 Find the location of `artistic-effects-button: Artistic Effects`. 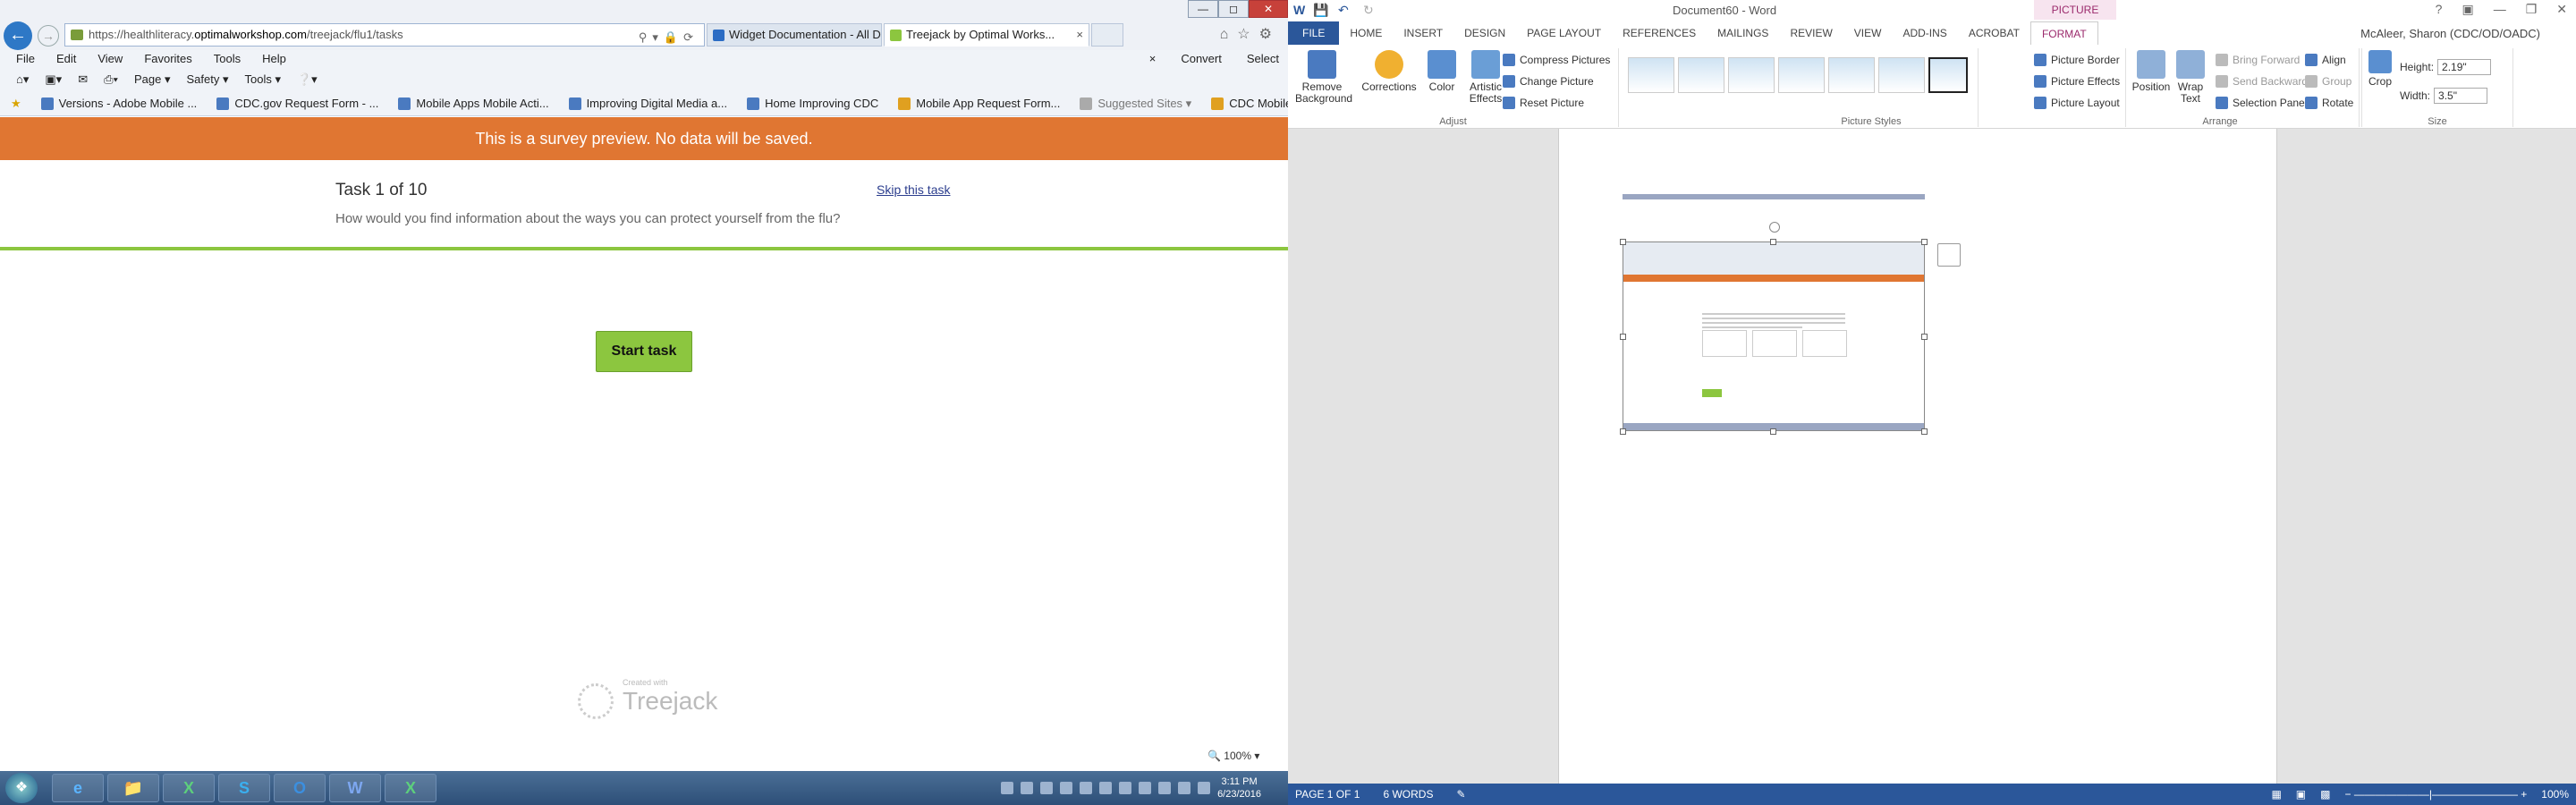

artistic-effects-button: Artistic Effects is located at coordinates (1485, 77).